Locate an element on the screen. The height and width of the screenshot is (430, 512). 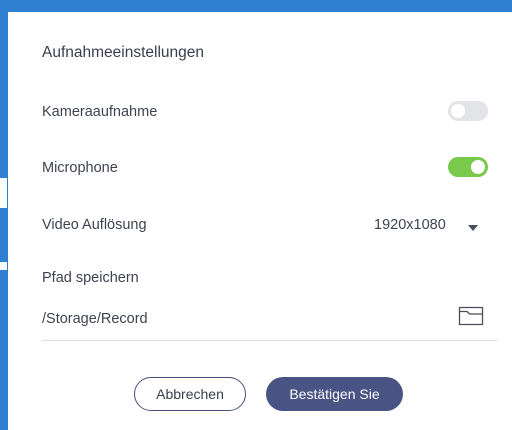
save-path-value: /Storage/Record is located at coordinates (95, 319).